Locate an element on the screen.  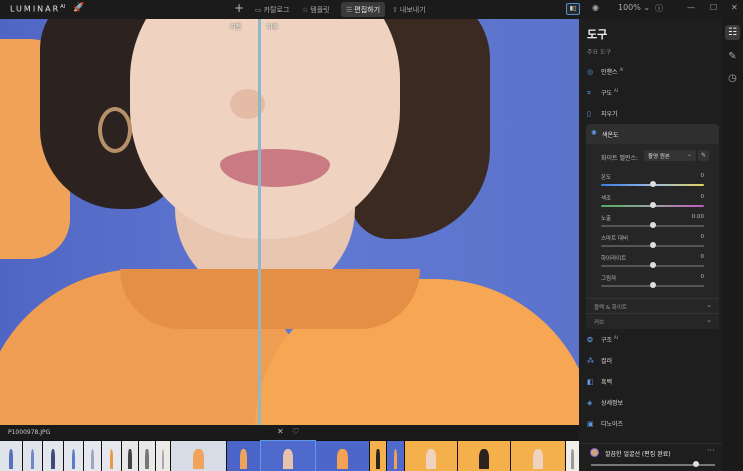
close-icon: ✕ is located at coordinates (734, 7).